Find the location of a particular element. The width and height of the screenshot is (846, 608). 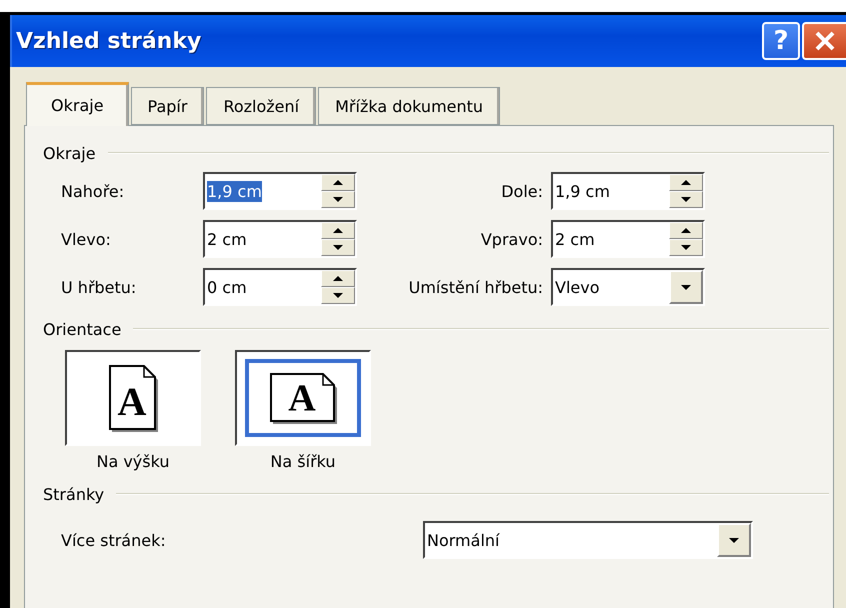

close-icon is located at coordinates (825, 41).